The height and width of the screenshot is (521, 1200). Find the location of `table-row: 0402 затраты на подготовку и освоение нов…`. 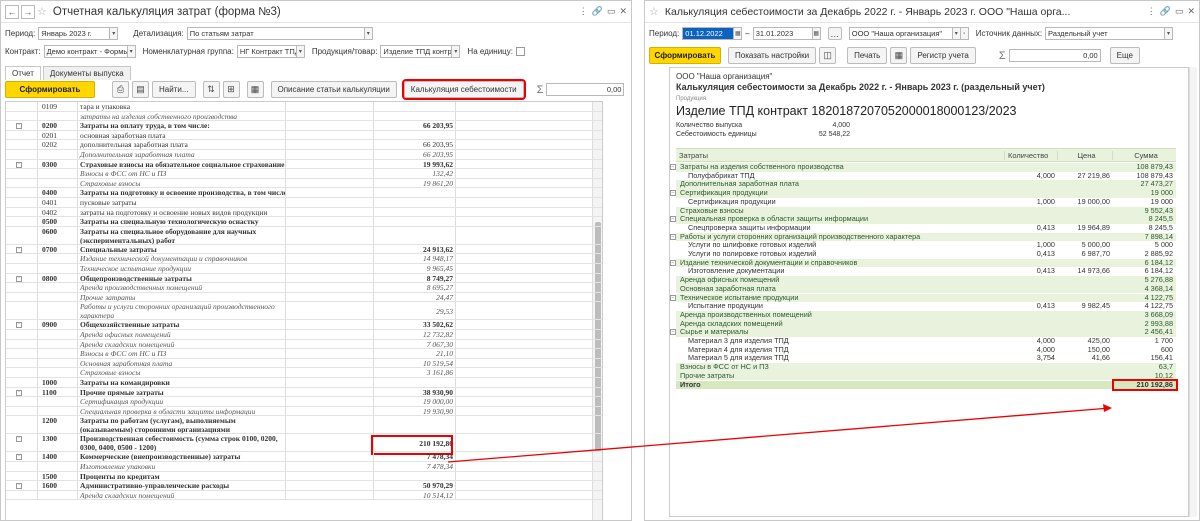

table-row: 0402 затраты на подготовку и освоение нов… is located at coordinates (304, 212).